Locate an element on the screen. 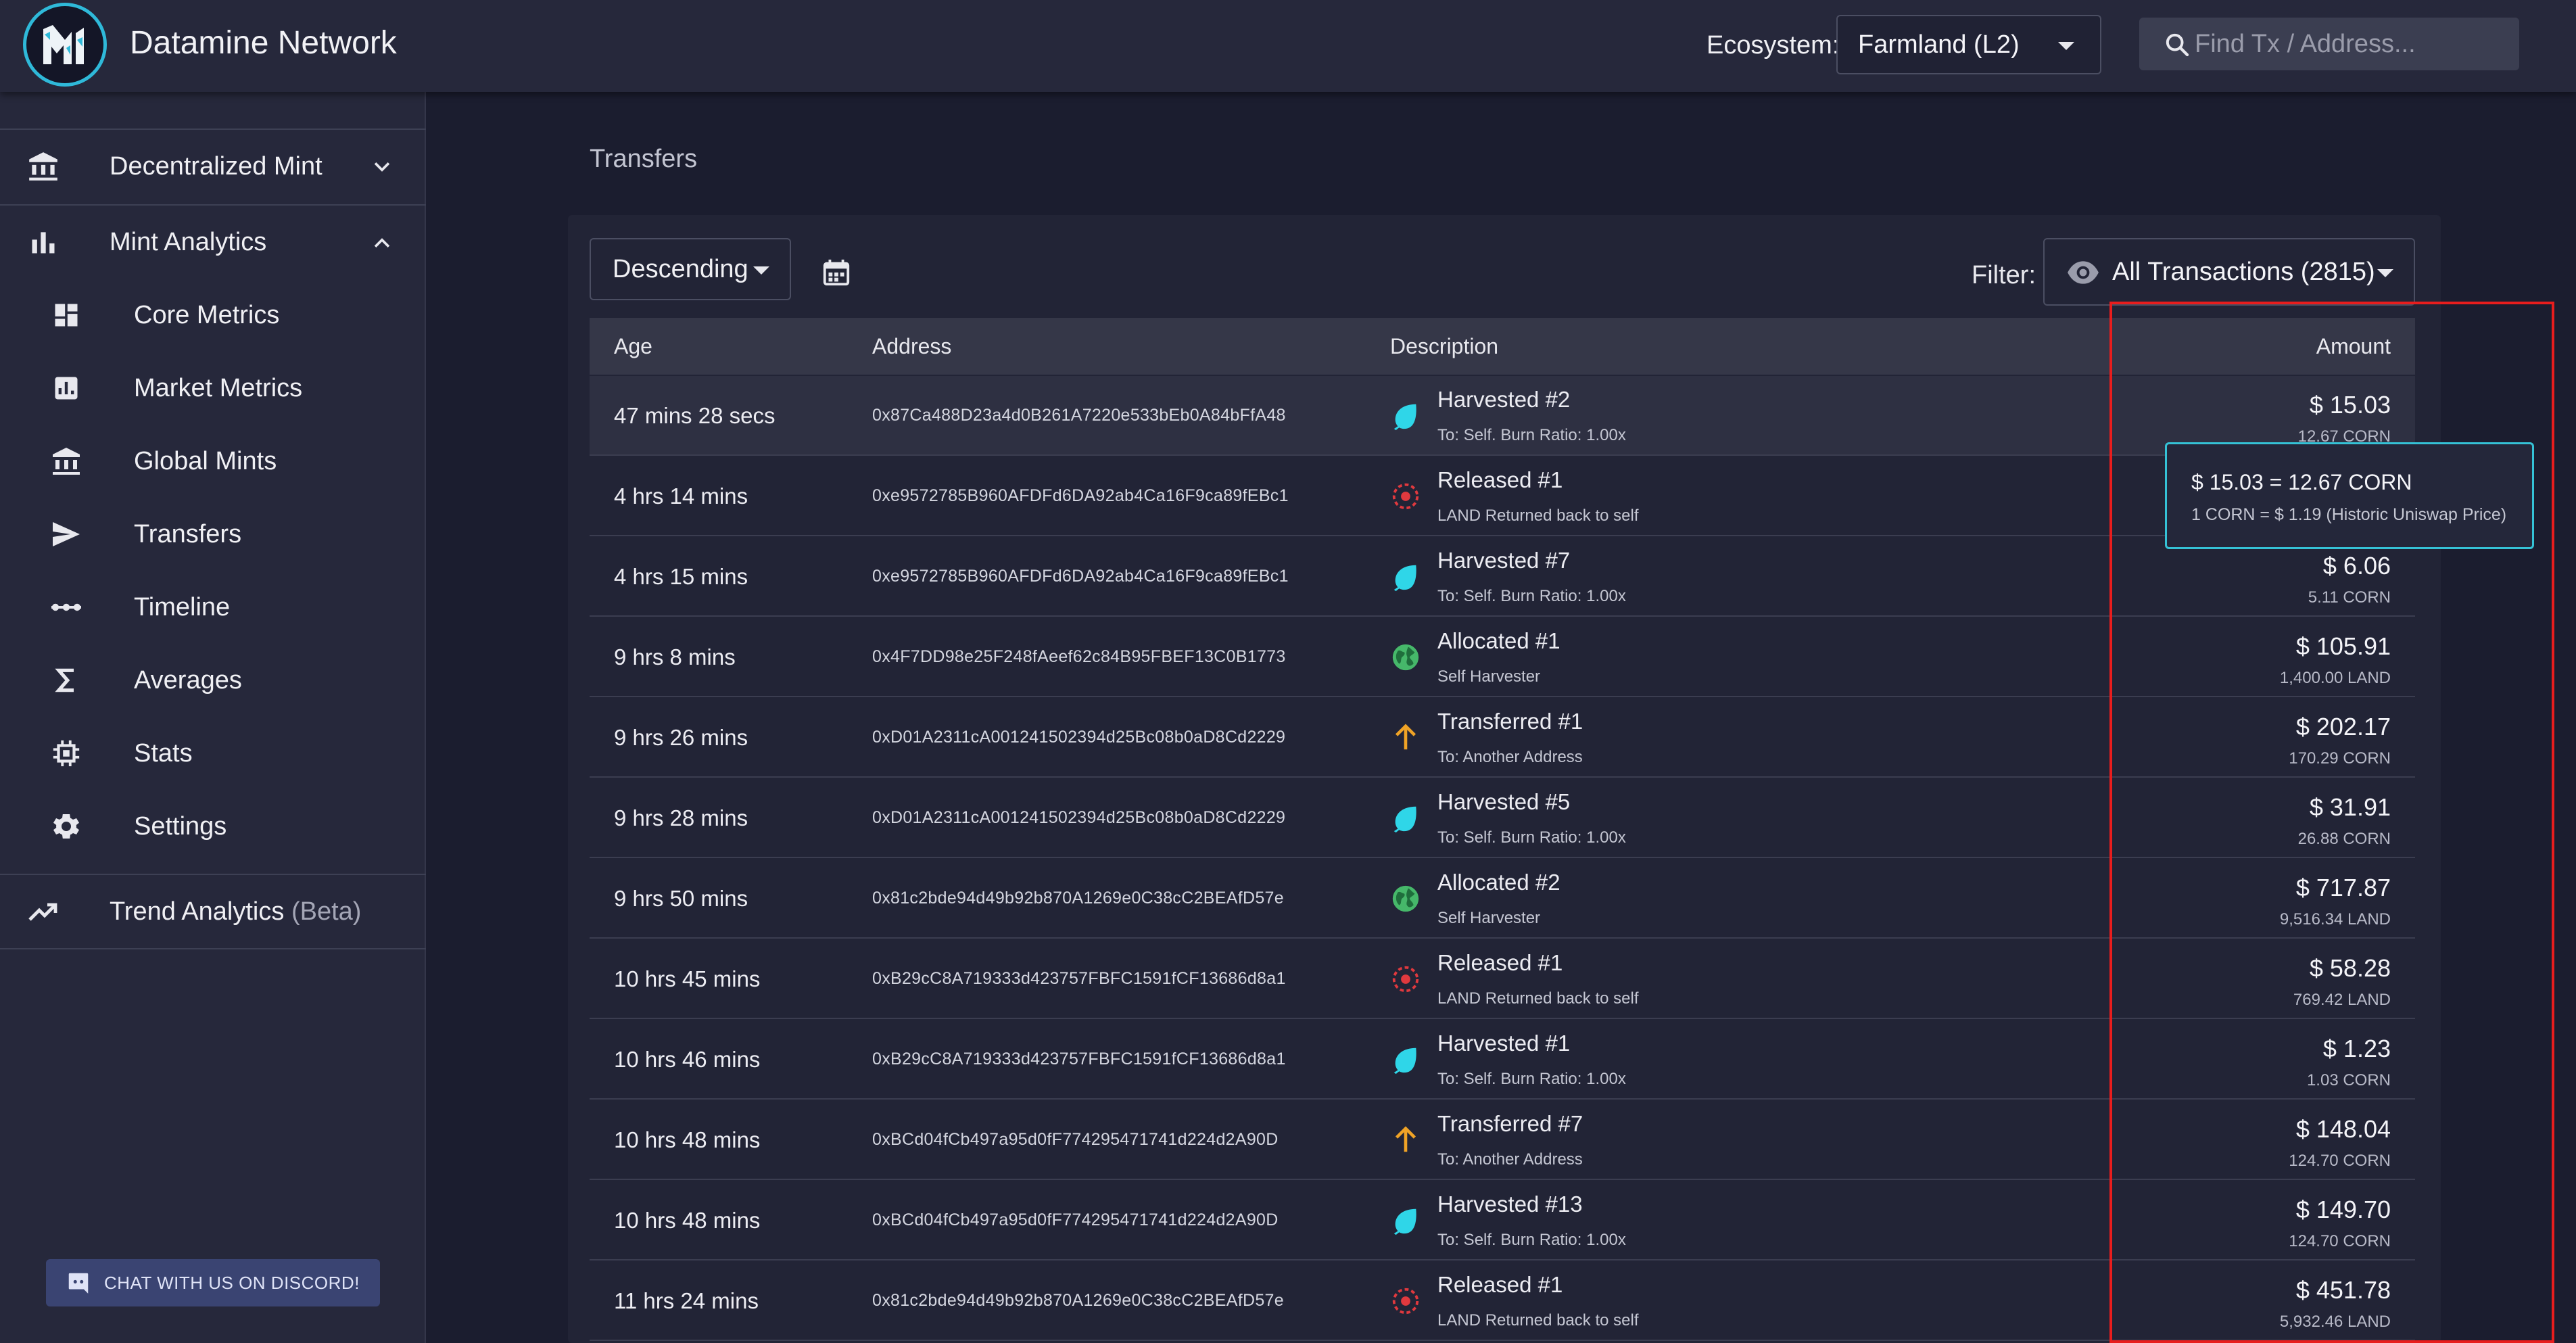 The height and width of the screenshot is (1343, 2576). row-amount-token: 1.03 CORN is located at coordinates (2348, 1080).